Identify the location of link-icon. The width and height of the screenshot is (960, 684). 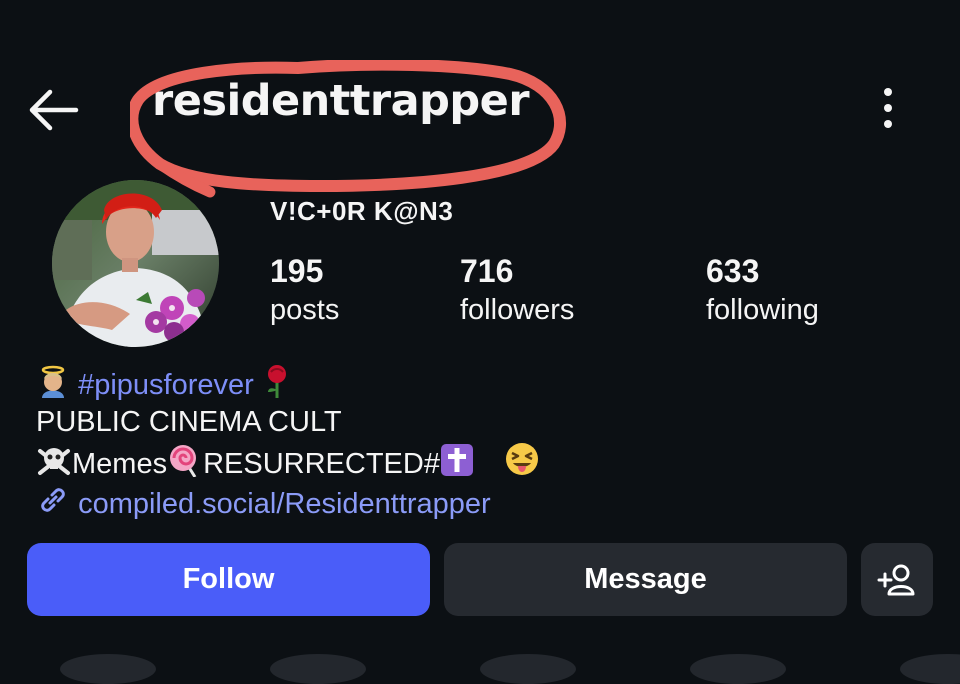
(53, 500).